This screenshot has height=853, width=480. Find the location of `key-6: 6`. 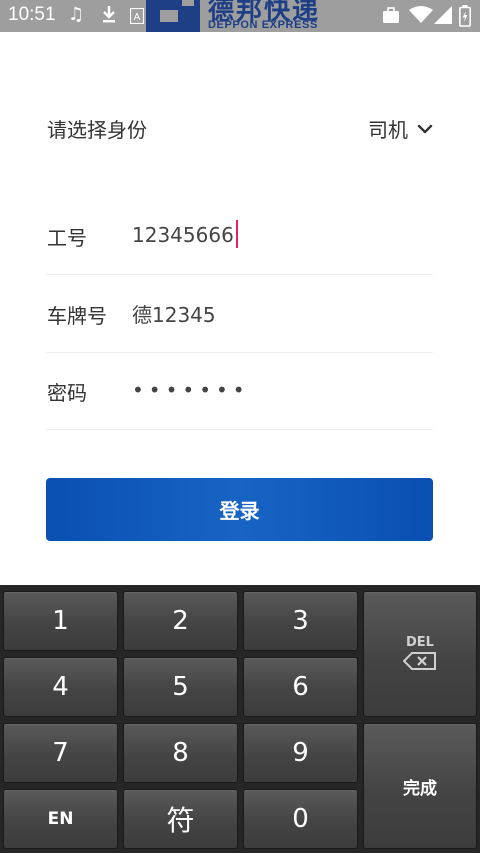

key-6: 6 is located at coordinates (300, 687).